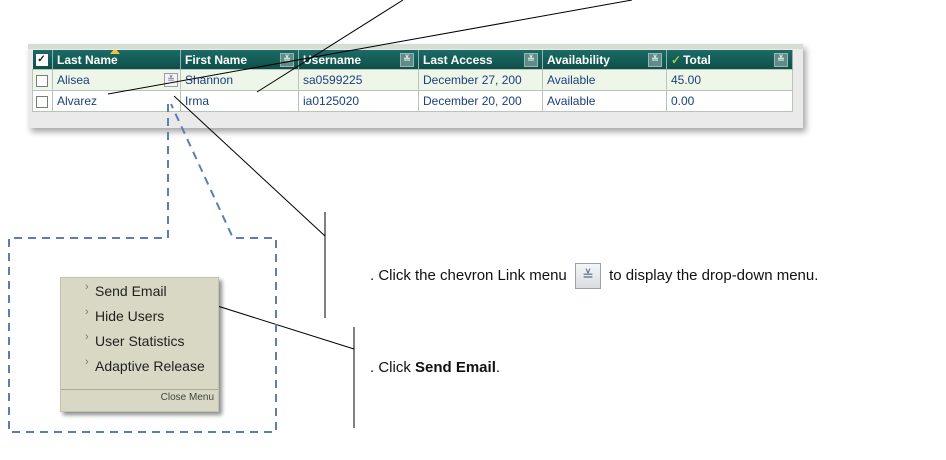 This screenshot has width=946, height=460. I want to click on column-label: Total, so click(697, 59).